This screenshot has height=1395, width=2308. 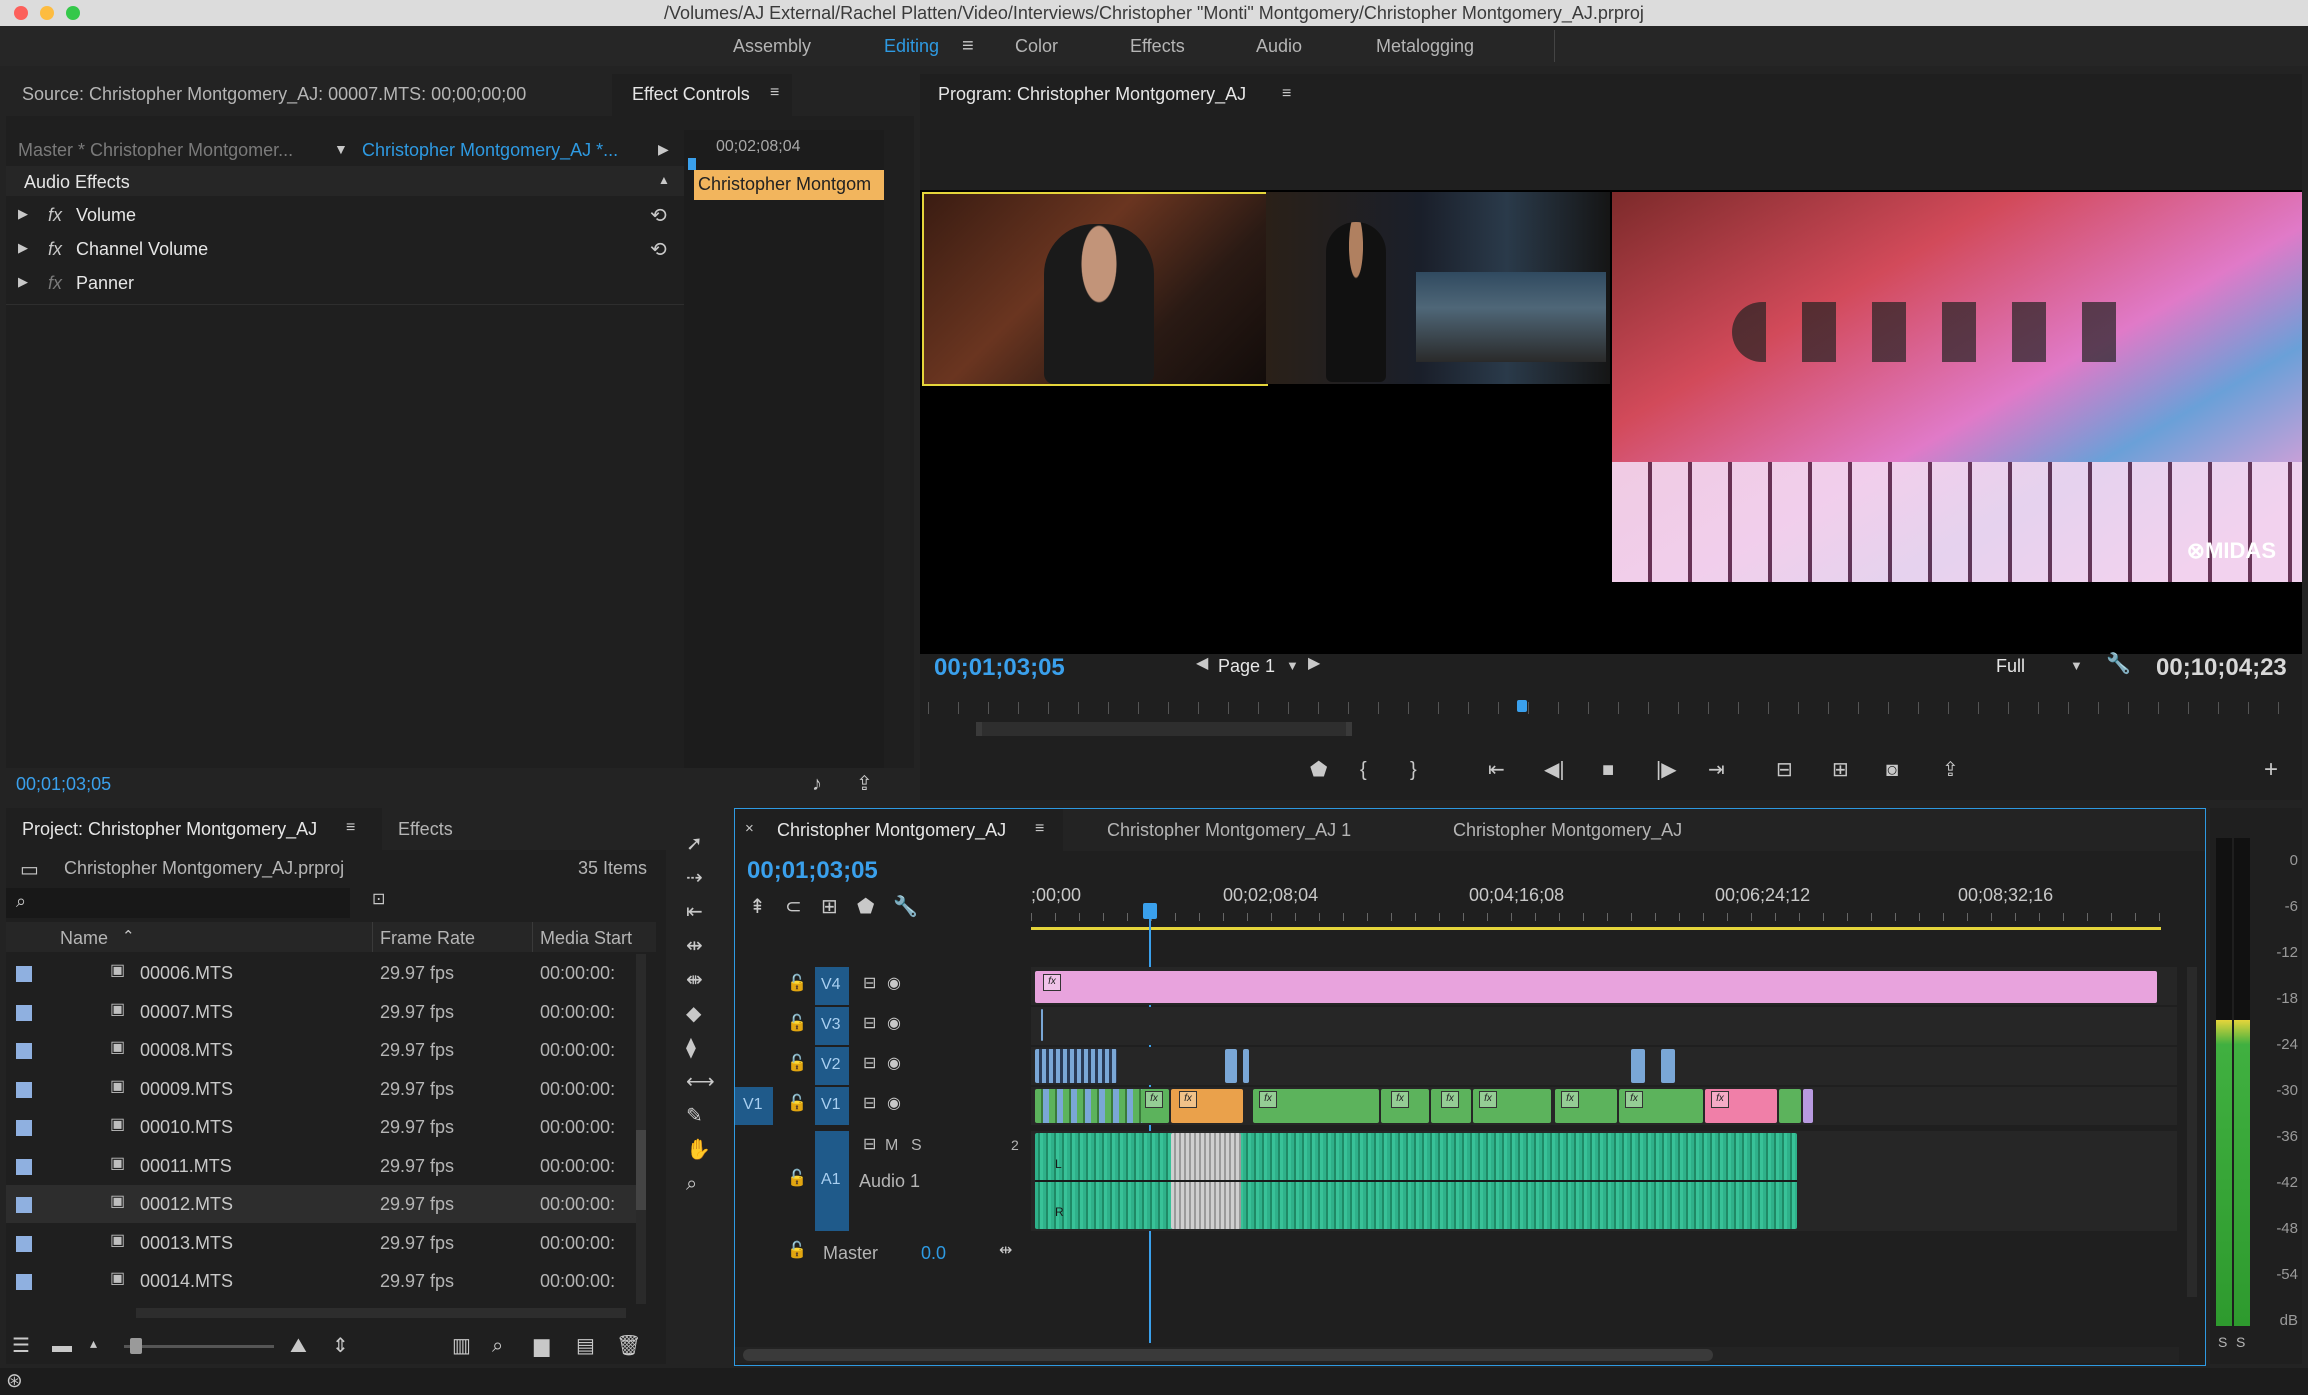 What do you see at coordinates (1042, 1025) in the screenshot?
I see `clip-v3-sliver` at bounding box center [1042, 1025].